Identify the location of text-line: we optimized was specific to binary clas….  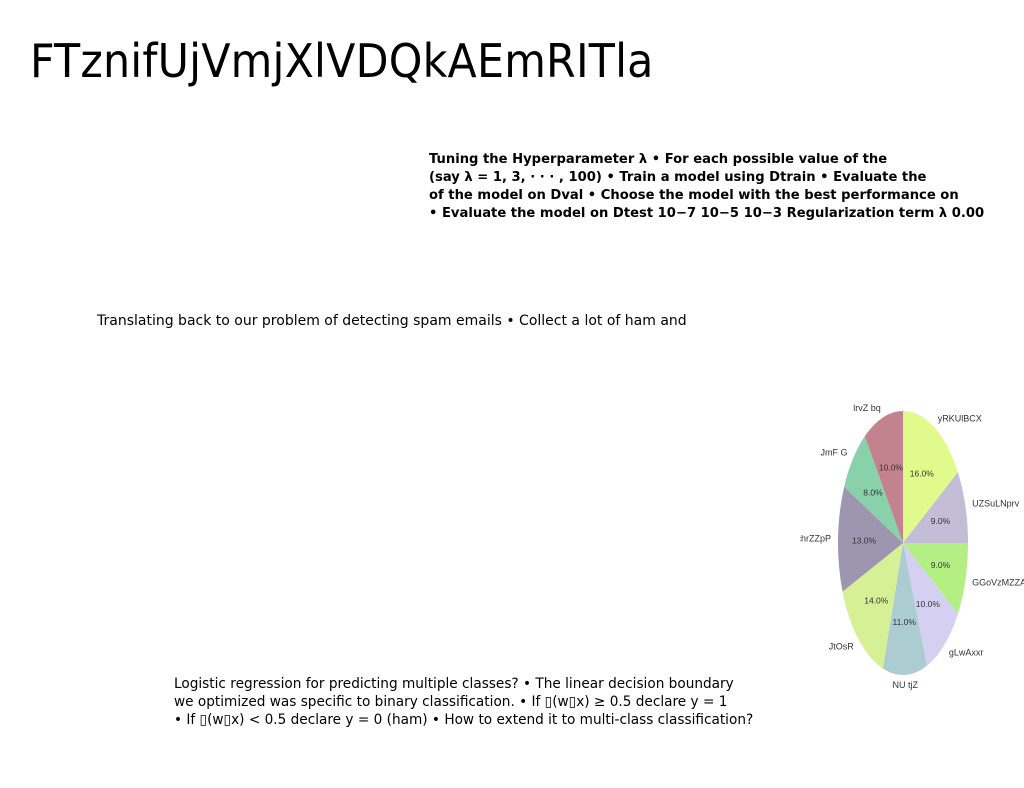
(451, 702).